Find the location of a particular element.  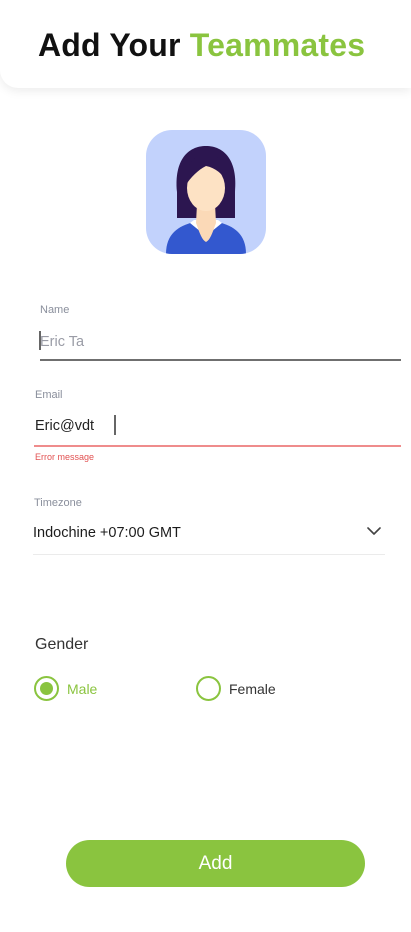

timezone-label: Timezone is located at coordinates (58, 503).